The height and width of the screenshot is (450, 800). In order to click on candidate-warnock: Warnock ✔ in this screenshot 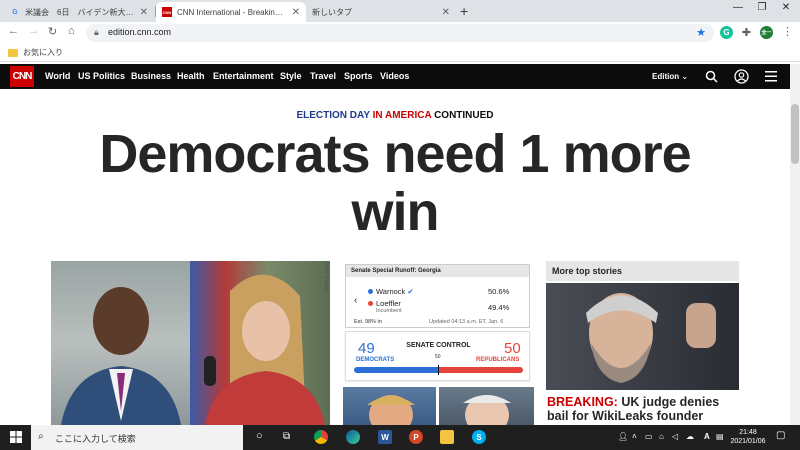, I will do `click(391, 291)`.